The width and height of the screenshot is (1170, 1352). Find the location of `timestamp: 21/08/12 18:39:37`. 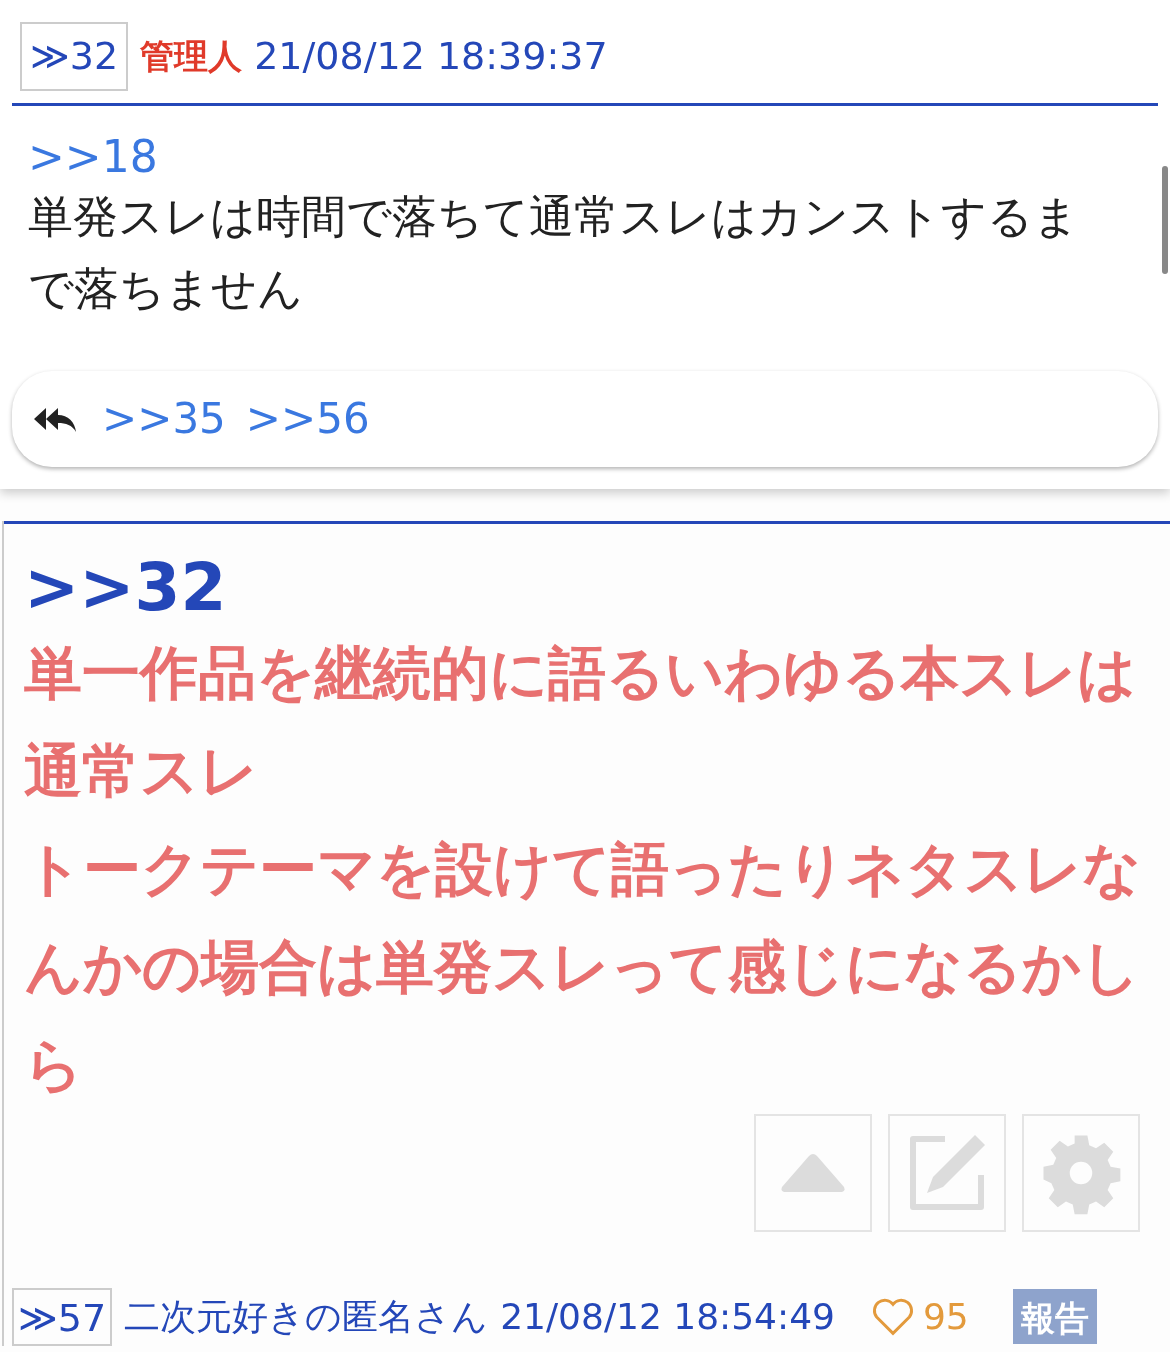

timestamp: 21/08/12 18:39:37 is located at coordinates (431, 57).